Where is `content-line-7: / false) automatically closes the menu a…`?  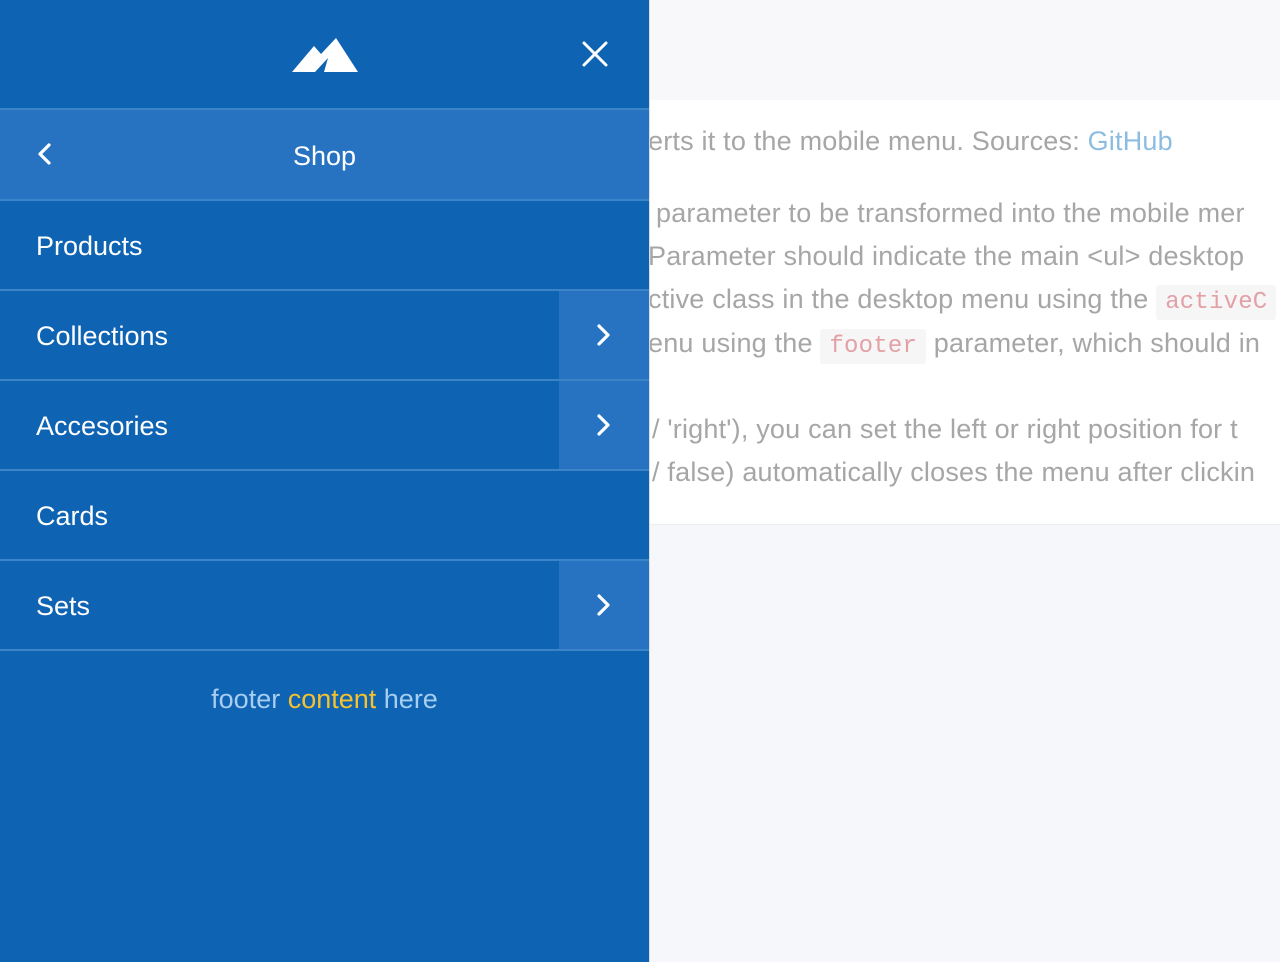
content-line-7: / false) automatically closes the menu a… is located at coordinates (954, 472).